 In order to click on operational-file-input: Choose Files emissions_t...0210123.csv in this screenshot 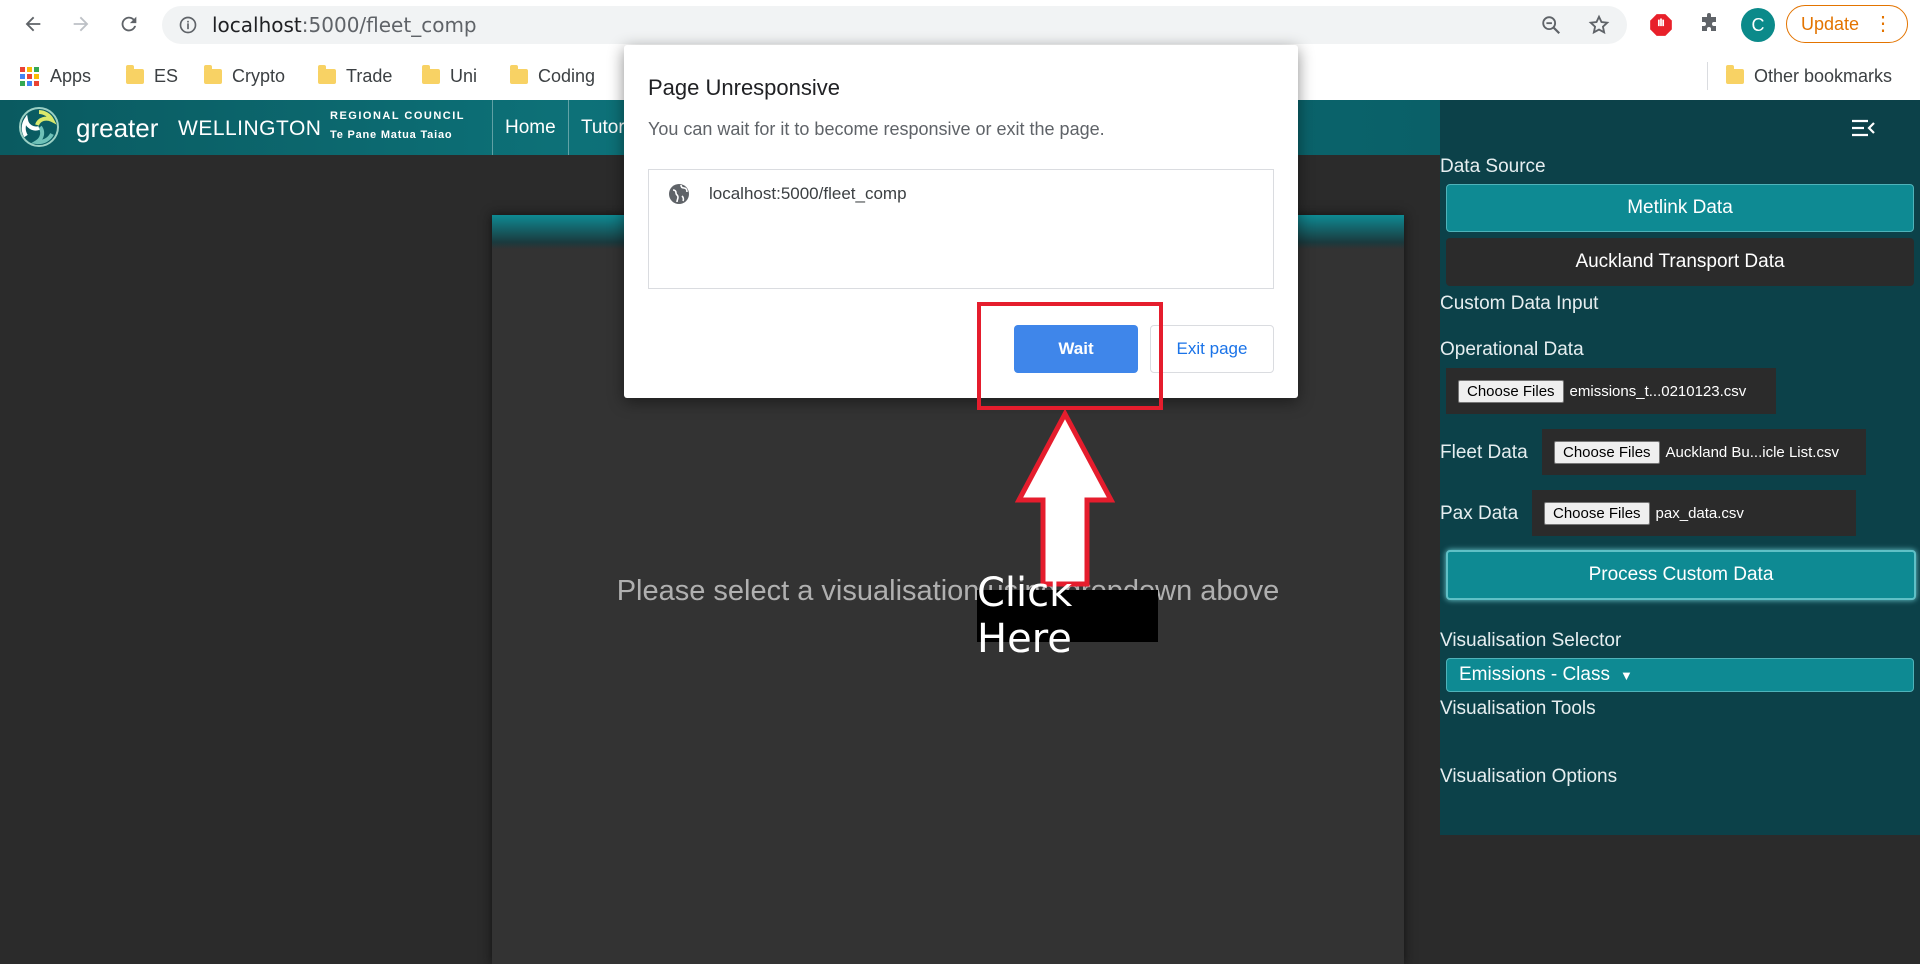, I will do `click(1611, 391)`.